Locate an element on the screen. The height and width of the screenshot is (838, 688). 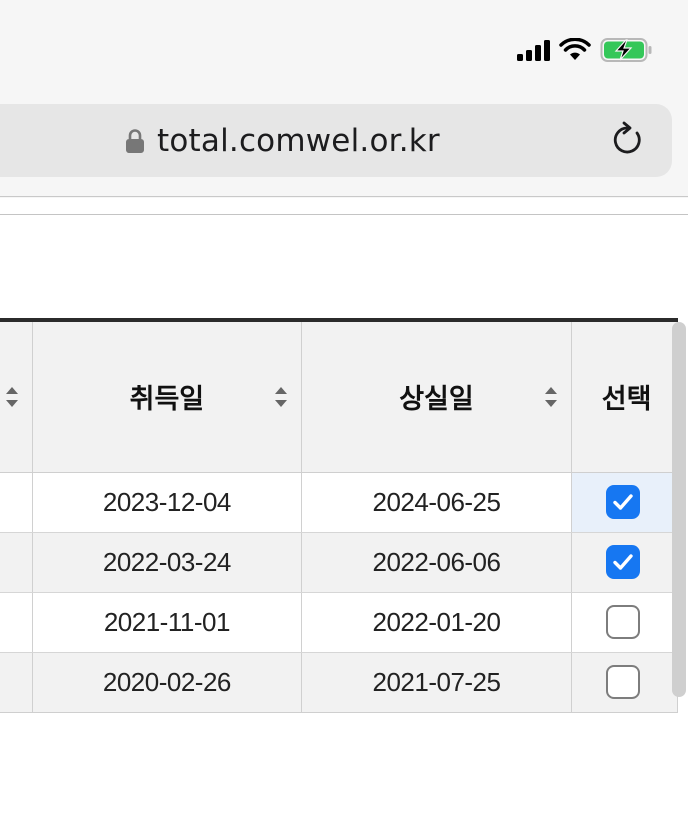
lost-date-cell: 2022-06-06 is located at coordinates (436, 562).